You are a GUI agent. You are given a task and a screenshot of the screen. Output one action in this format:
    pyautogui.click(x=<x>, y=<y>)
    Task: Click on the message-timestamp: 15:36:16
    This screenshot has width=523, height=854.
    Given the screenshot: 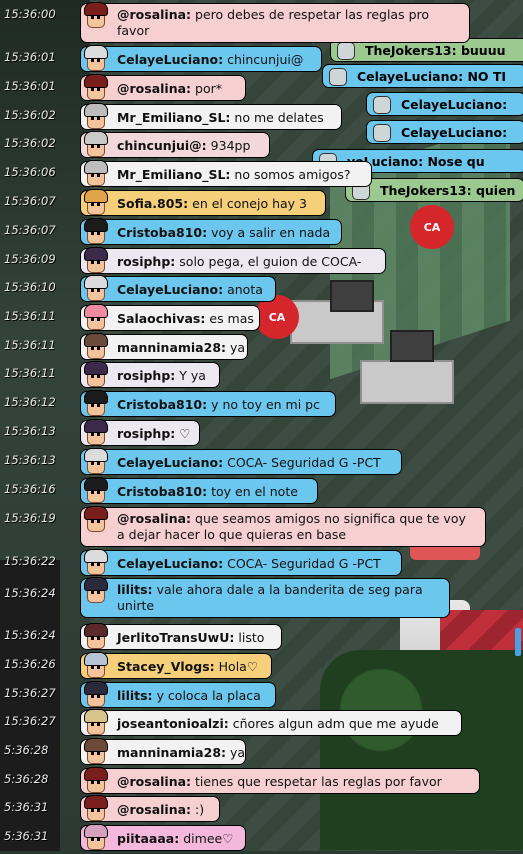 What is the action you would take?
    pyautogui.click(x=30, y=489)
    